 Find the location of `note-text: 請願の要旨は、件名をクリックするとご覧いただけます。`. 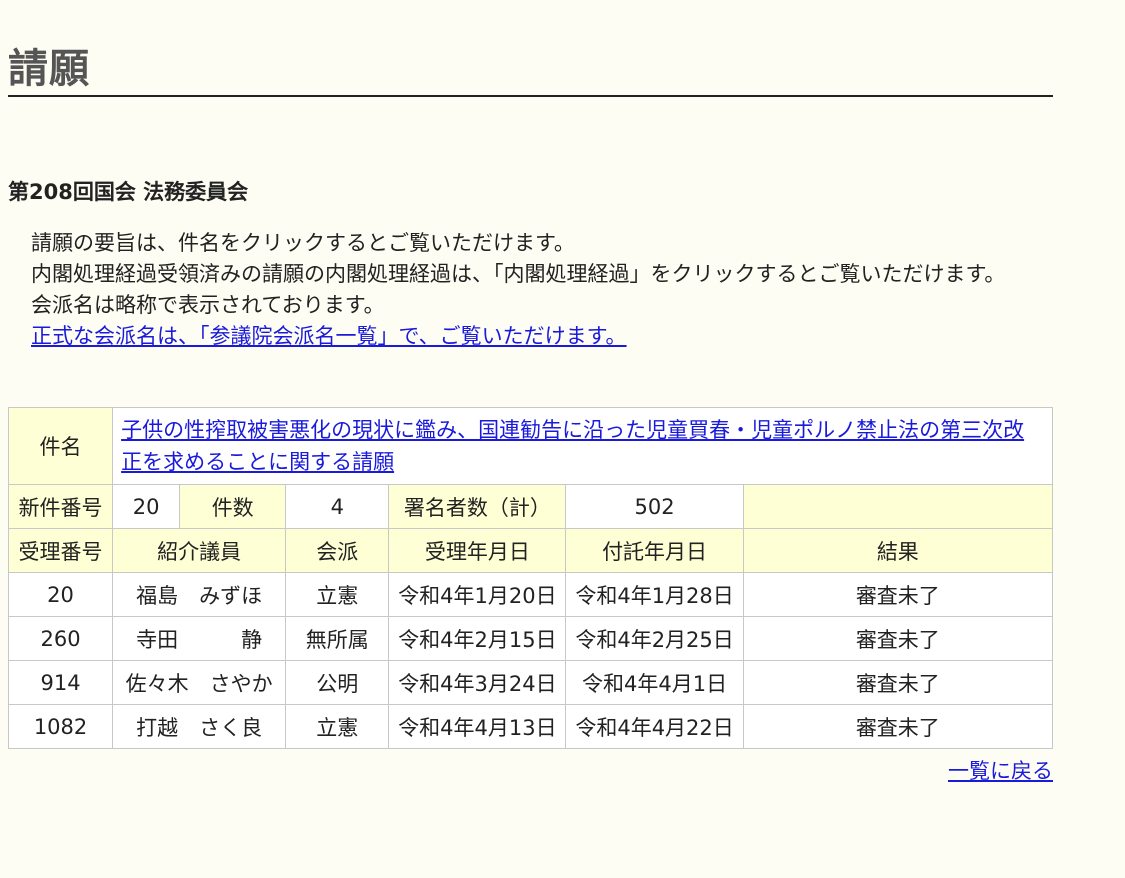

note-text: 請願の要旨は、件名をクリックするとご覧いただけます。 is located at coordinates (303, 243).